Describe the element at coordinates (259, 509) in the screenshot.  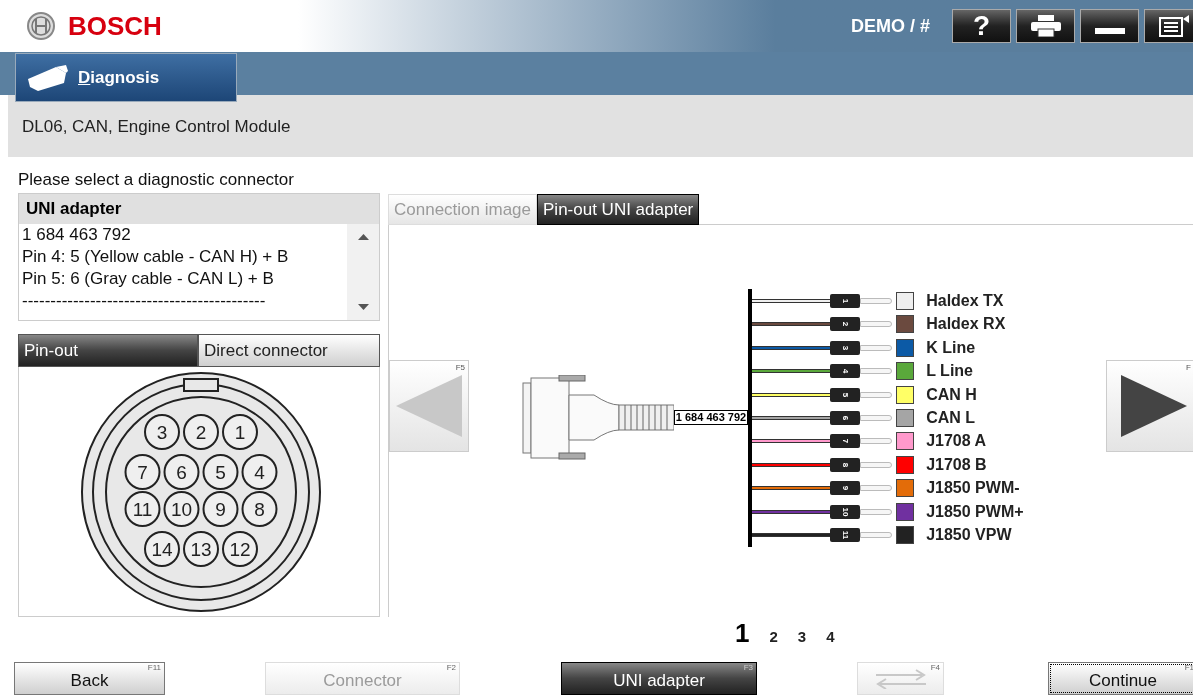
I see `pin-contact: 8` at that location.